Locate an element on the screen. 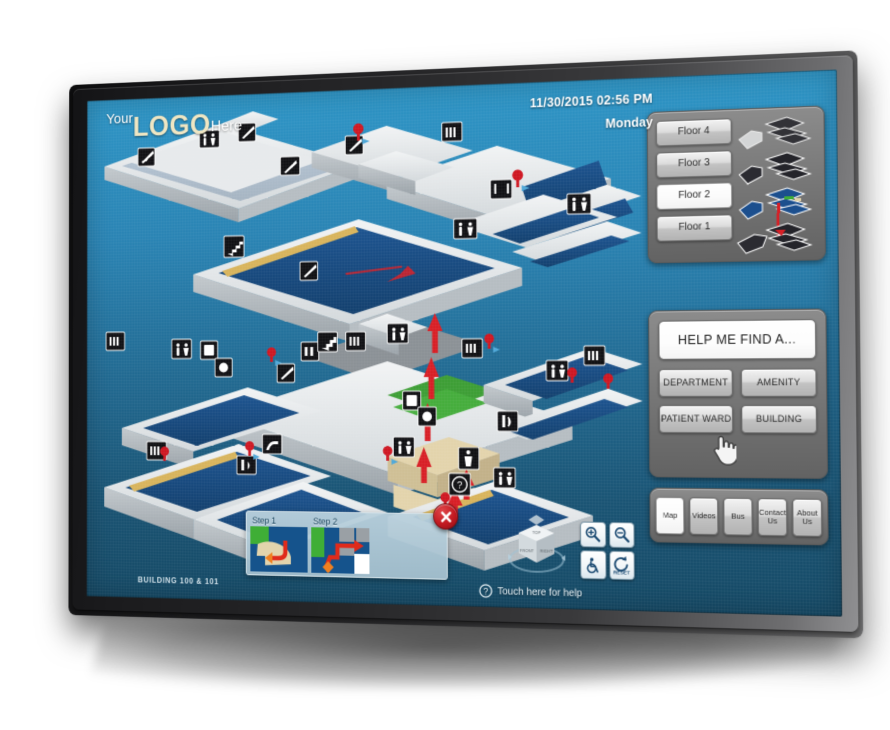 The image size is (890, 730). floor-button-3: Floor 3 is located at coordinates (694, 164).